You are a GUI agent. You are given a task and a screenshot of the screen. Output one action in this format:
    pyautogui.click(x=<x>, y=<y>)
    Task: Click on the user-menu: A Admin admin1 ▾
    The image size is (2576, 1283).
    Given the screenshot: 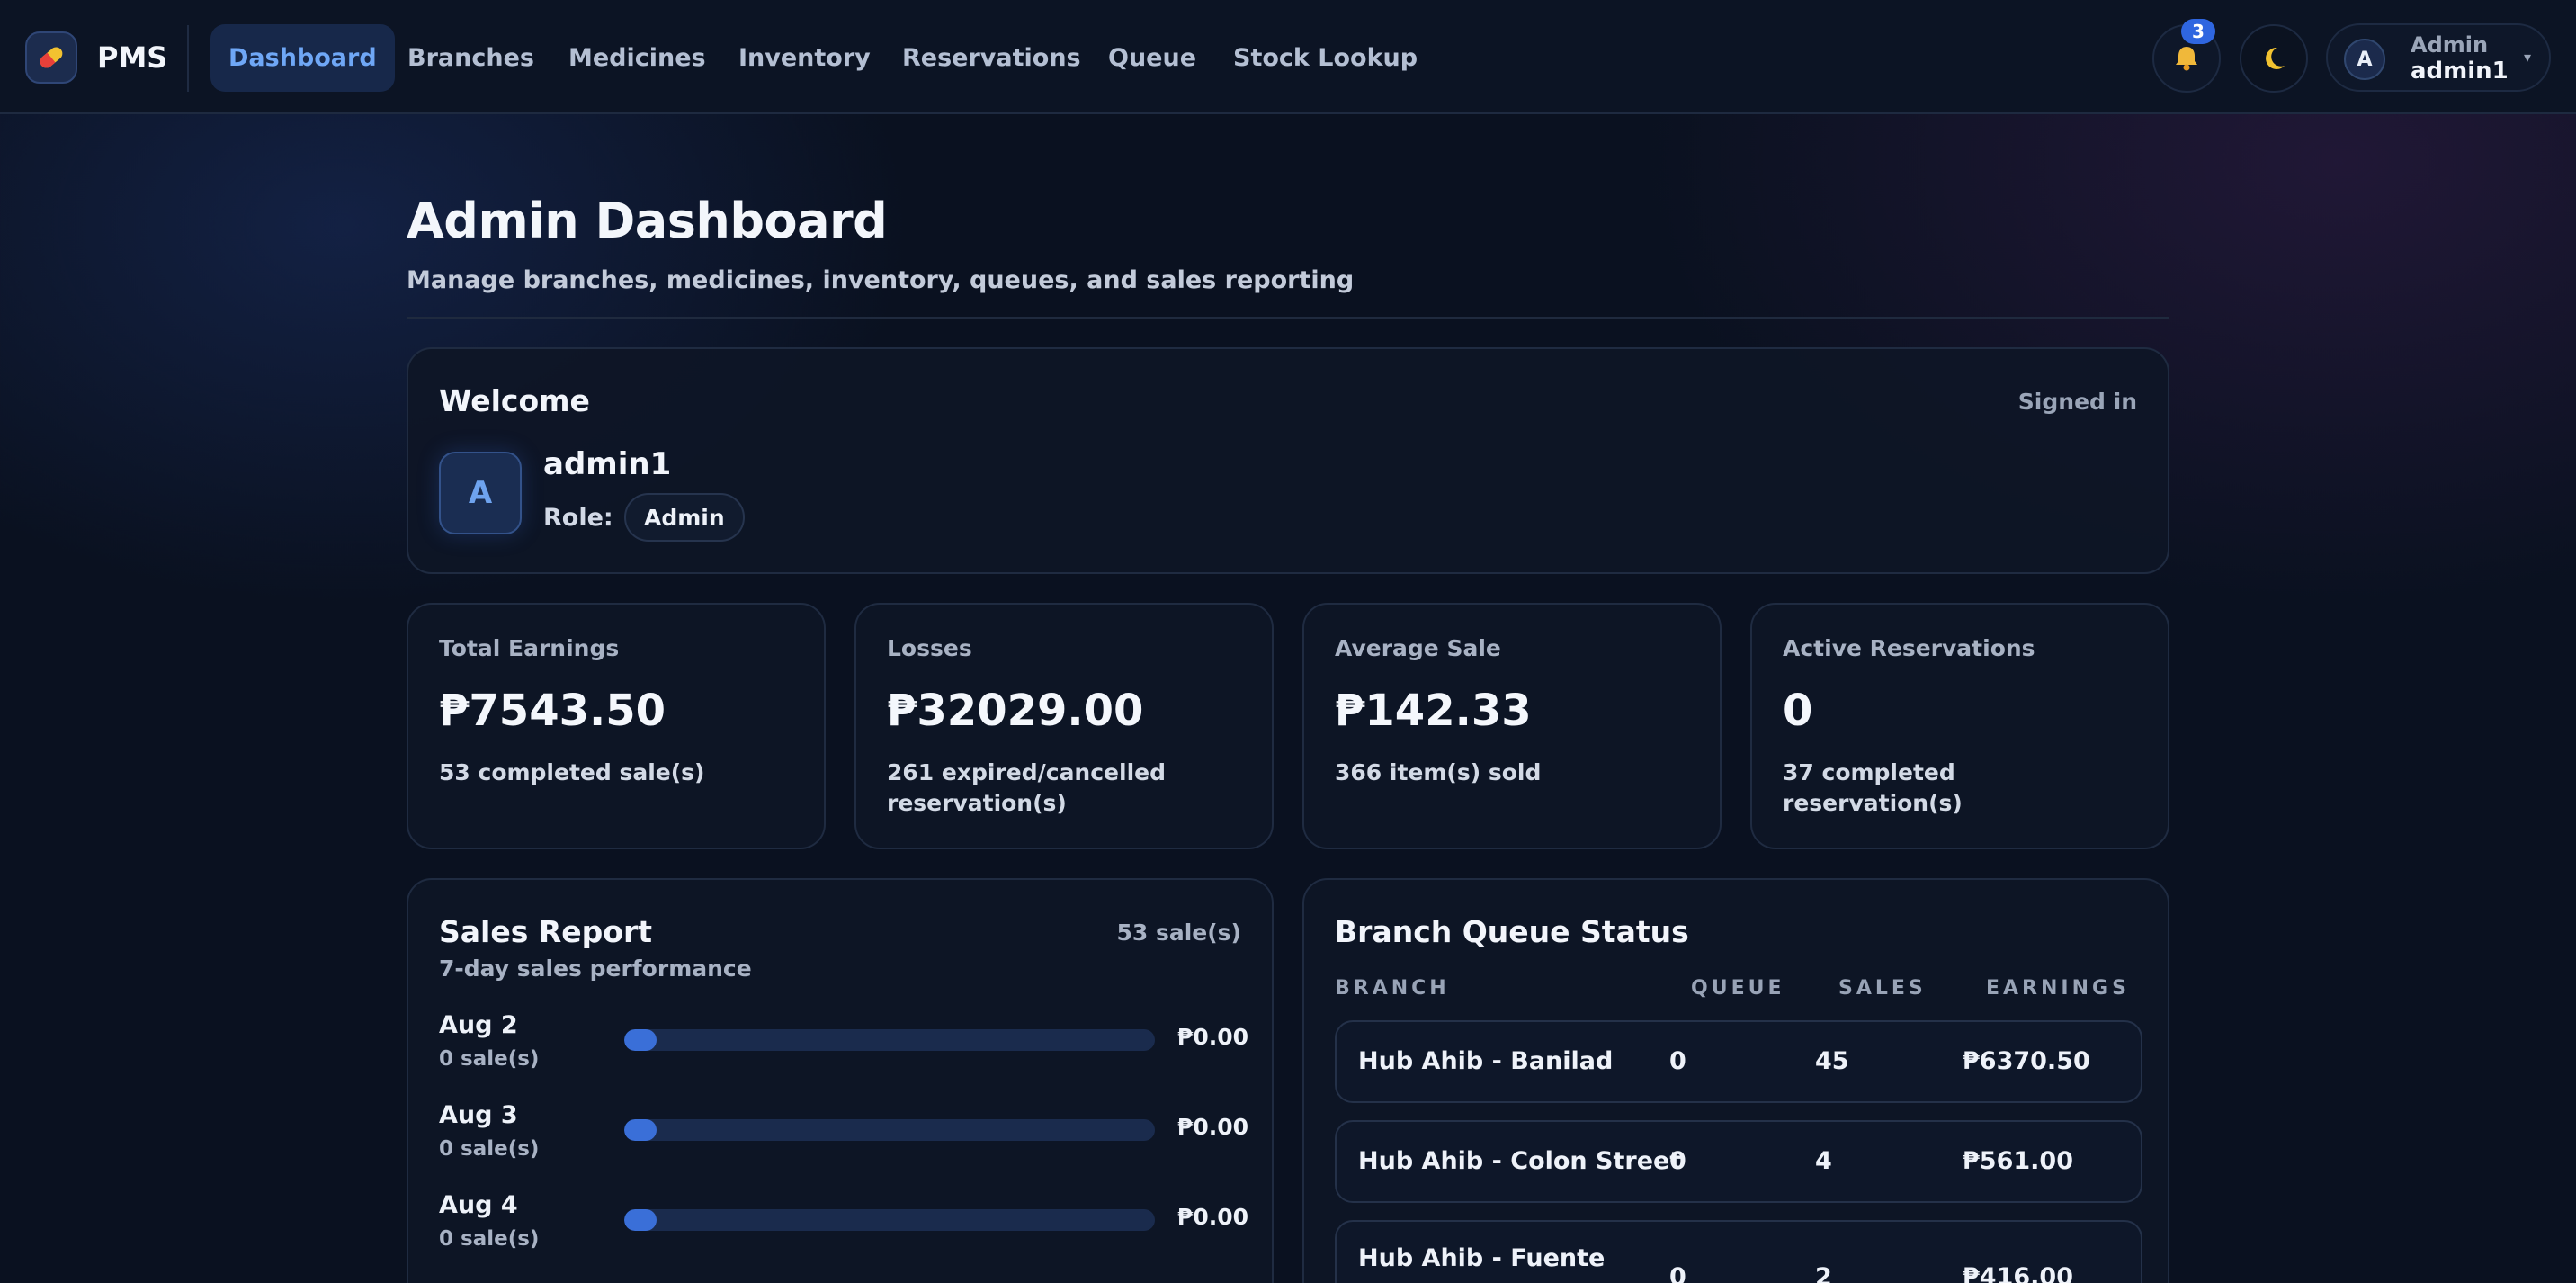 What is the action you would take?
    pyautogui.click(x=2438, y=57)
    